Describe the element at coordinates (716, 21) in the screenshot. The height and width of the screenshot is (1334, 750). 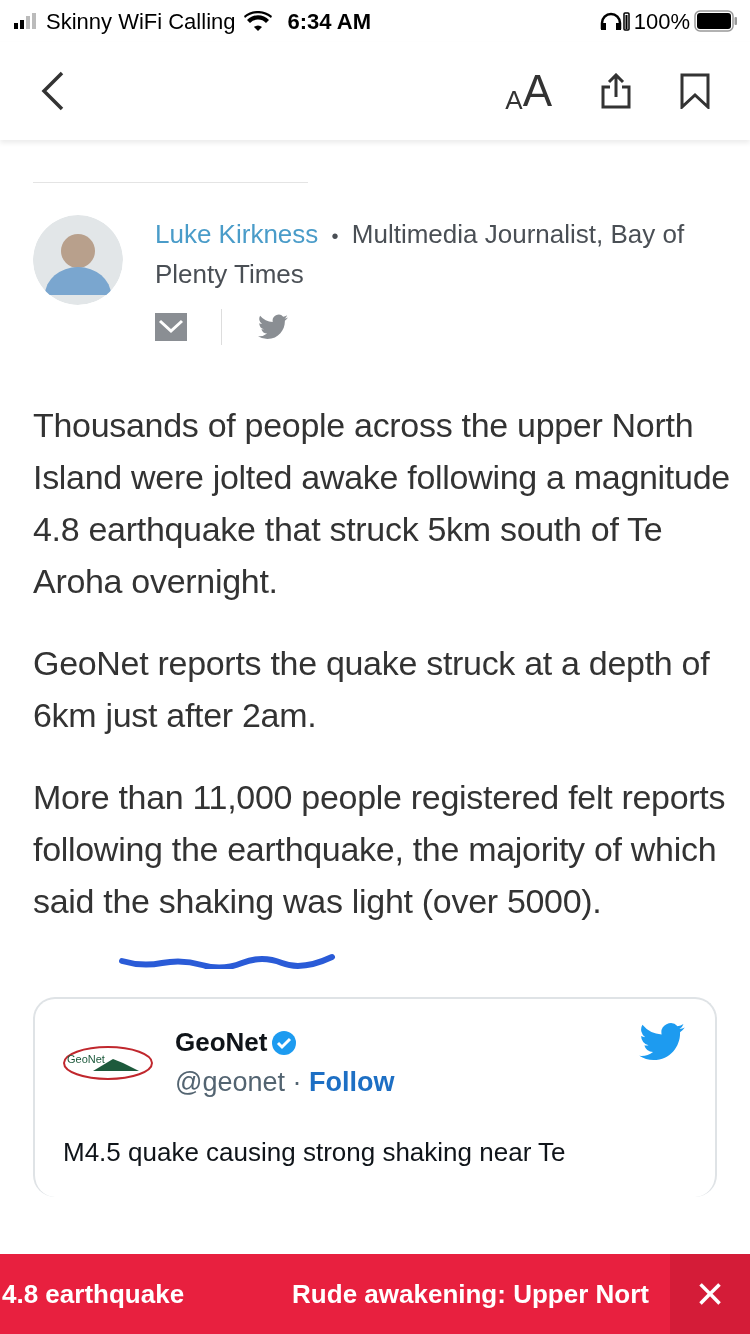
I see `battery-icon` at that location.